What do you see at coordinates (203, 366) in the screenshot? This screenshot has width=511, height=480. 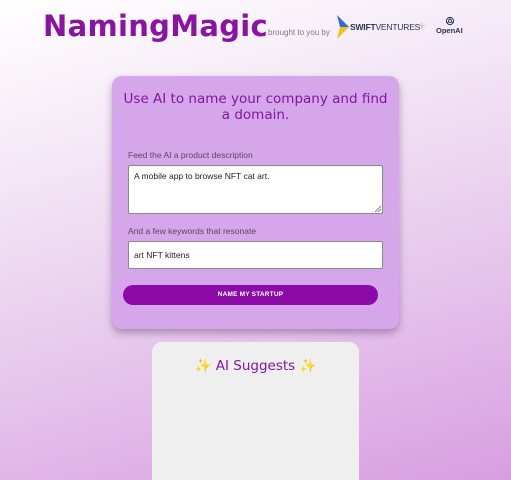 I see `sparkle-left-icon: ✨` at bounding box center [203, 366].